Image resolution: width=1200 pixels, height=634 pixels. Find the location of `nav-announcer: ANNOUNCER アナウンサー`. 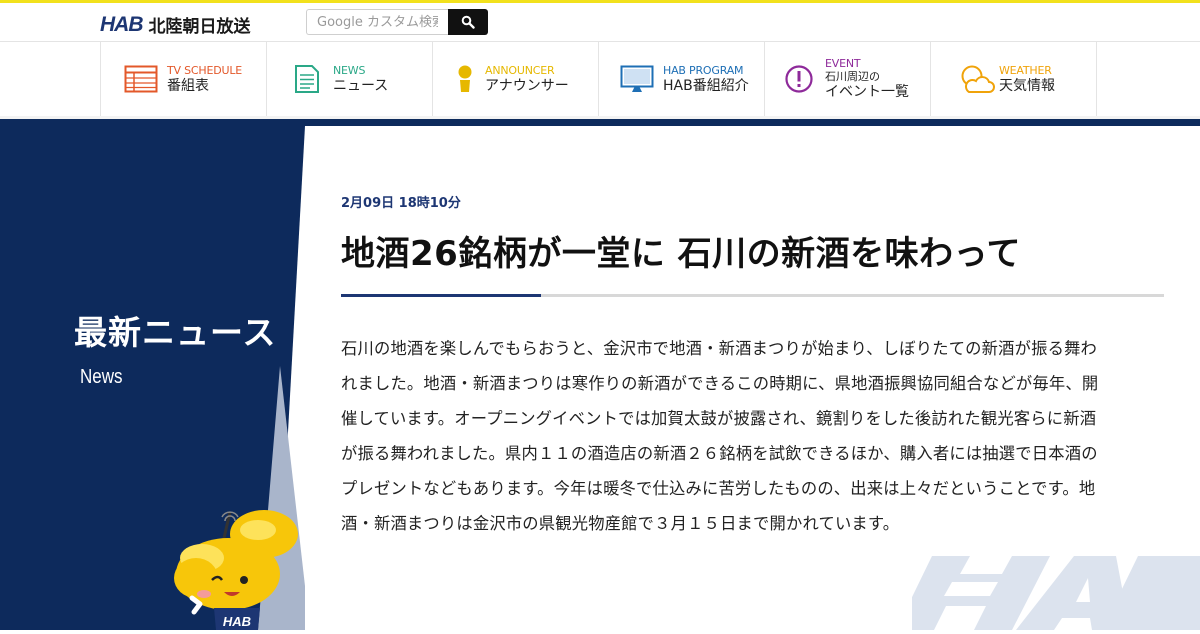

nav-announcer: ANNOUNCER アナウンサー is located at coordinates (516, 79).